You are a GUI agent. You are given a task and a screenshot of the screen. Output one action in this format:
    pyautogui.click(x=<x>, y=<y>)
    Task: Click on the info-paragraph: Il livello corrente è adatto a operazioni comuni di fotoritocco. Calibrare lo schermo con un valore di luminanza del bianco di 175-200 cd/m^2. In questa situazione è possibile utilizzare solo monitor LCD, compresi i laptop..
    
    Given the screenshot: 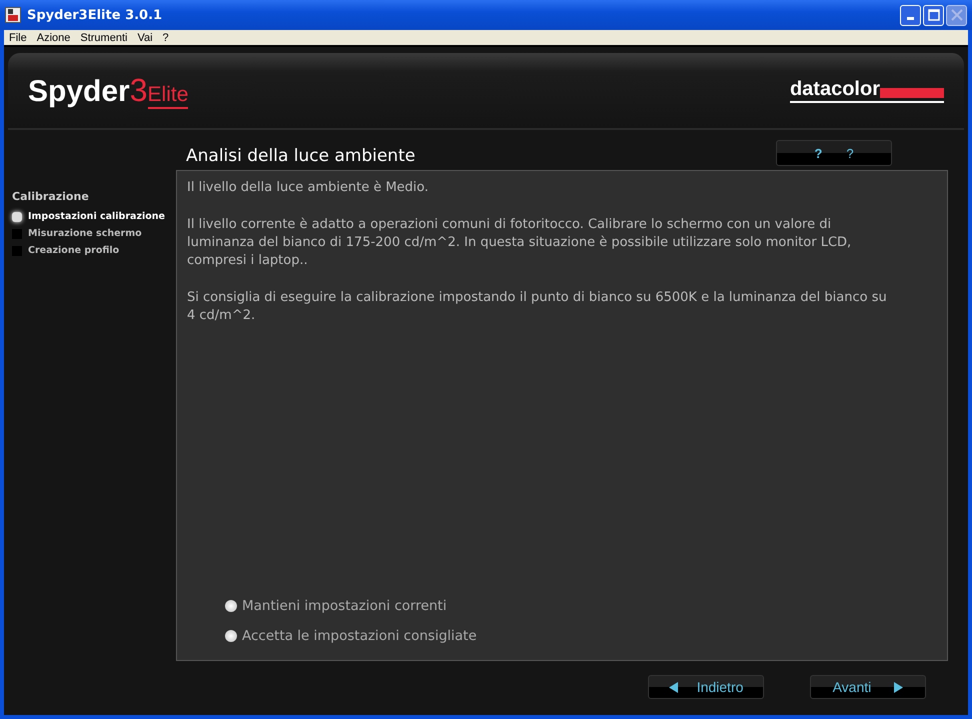 What is the action you would take?
    pyautogui.click(x=519, y=243)
    